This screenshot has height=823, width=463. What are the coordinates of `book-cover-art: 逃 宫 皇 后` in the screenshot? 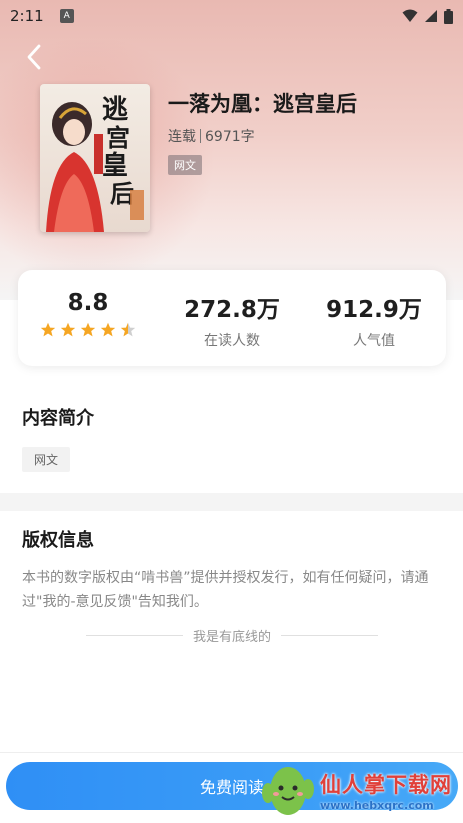 It's located at (95, 158).